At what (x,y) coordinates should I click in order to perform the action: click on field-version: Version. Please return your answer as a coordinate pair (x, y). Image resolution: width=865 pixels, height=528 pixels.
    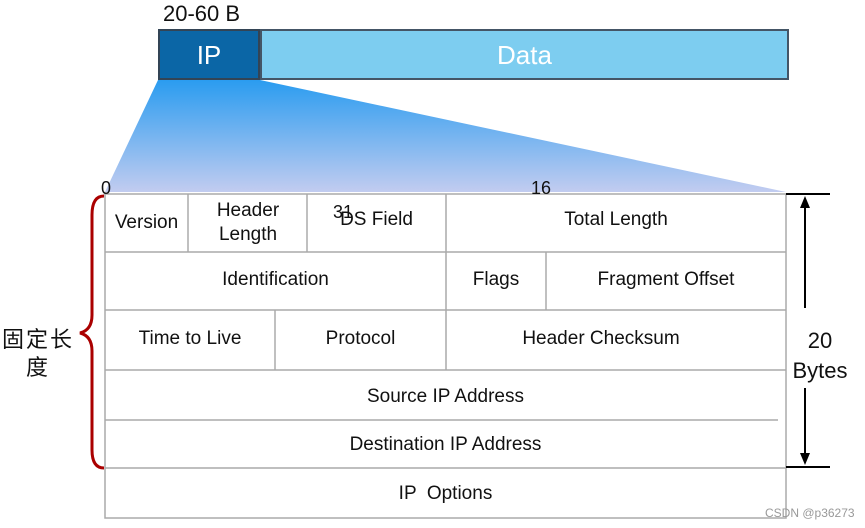
    Looking at the image, I should click on (146, 222).